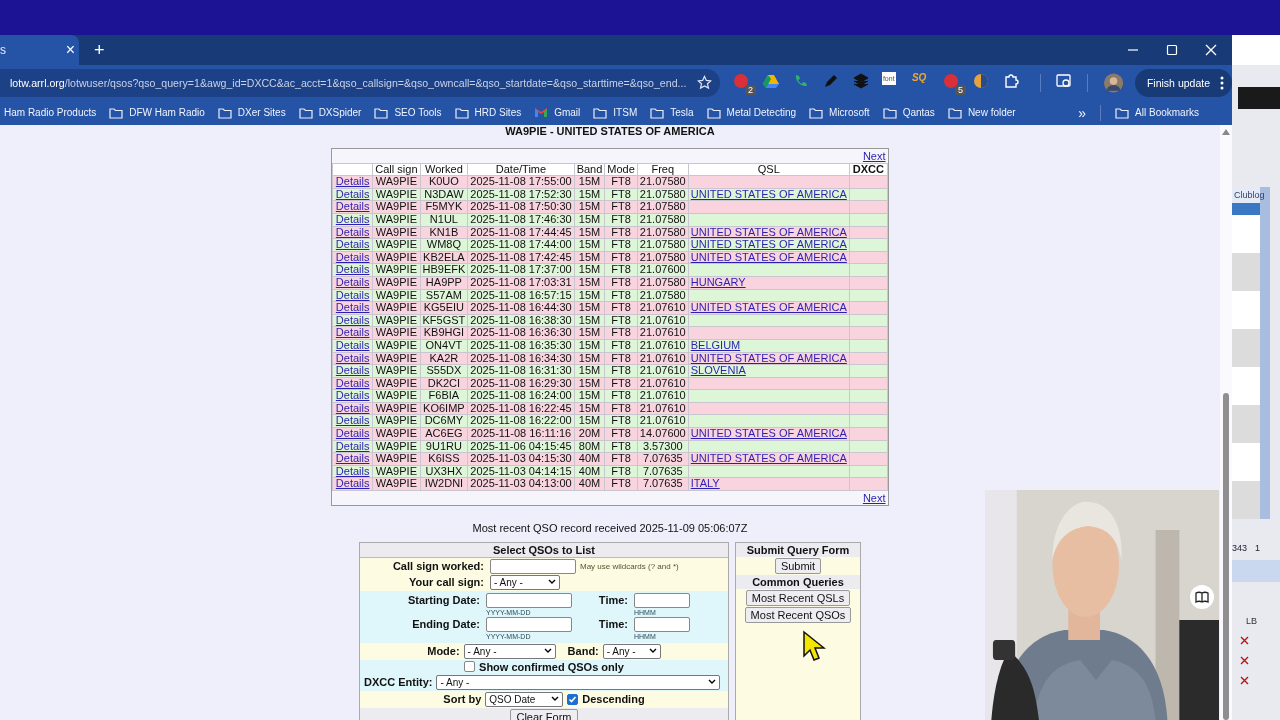 The height and width of the screenshot is (720, 1280). What do you see at coordinates (1251, 621) in the screenshot?
I see `column-header: LB` at bounding box center [1251, 621].